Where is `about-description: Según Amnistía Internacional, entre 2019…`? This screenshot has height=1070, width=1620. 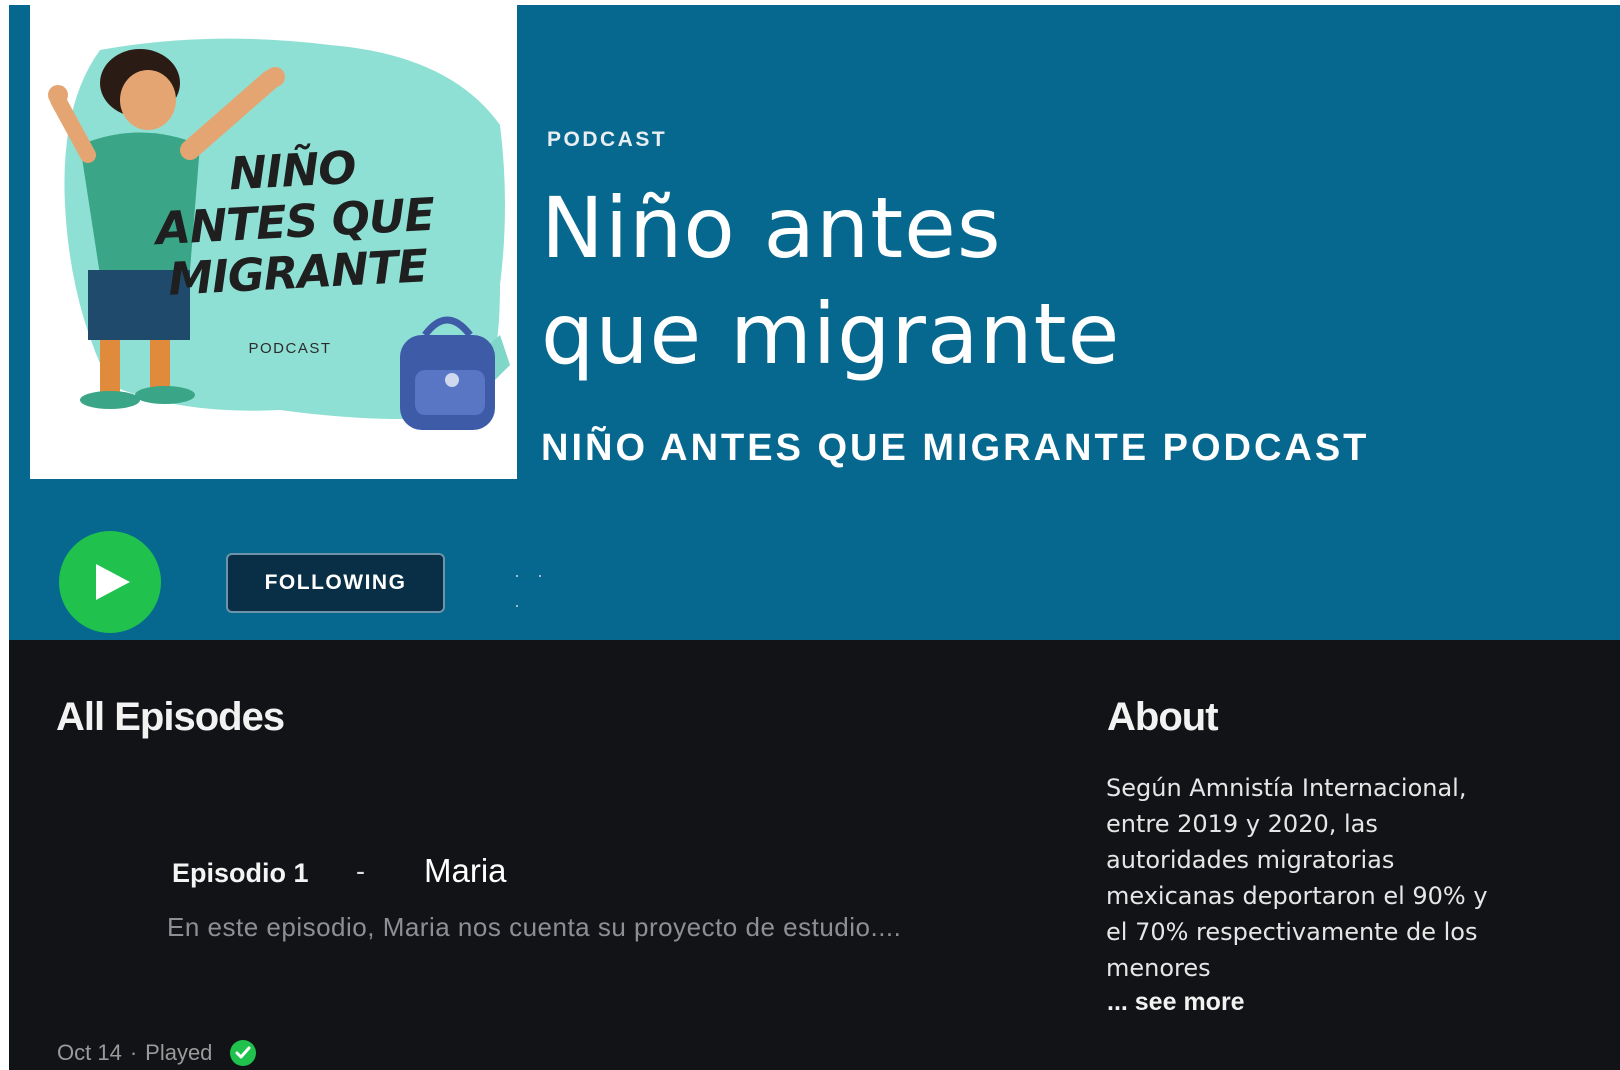
about-description: Según Amnistía Internacional, entre 2019… is located at coordinates (1297, 878).